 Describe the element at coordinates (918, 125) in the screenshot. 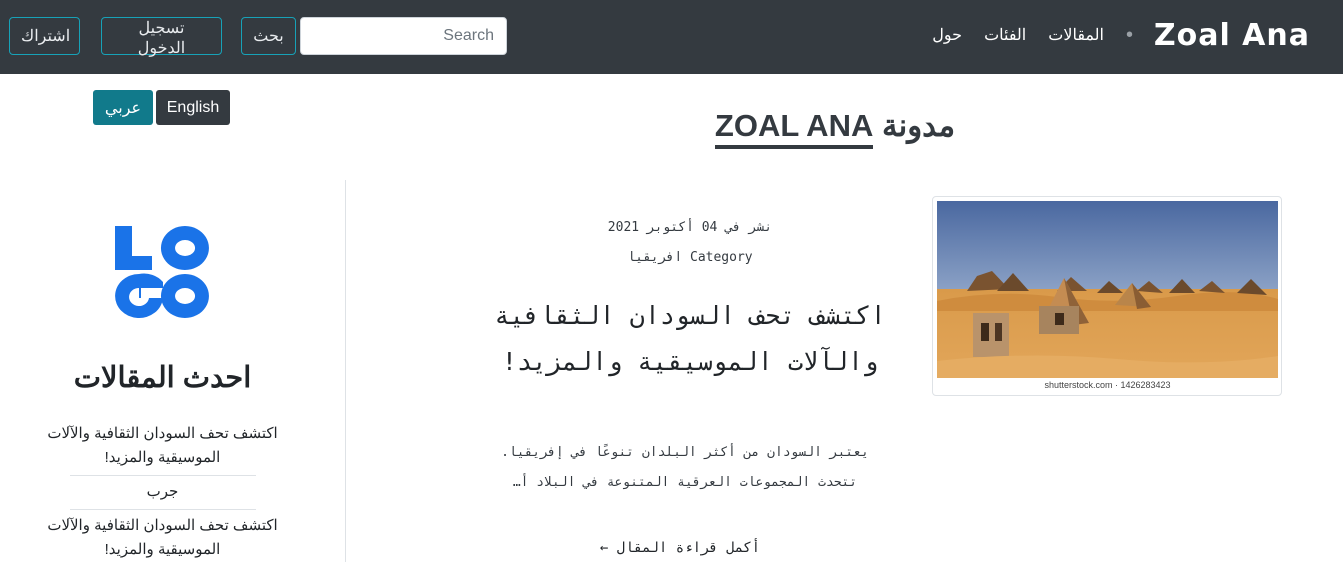

I see `page-title-prefix: مدونة` at that location.